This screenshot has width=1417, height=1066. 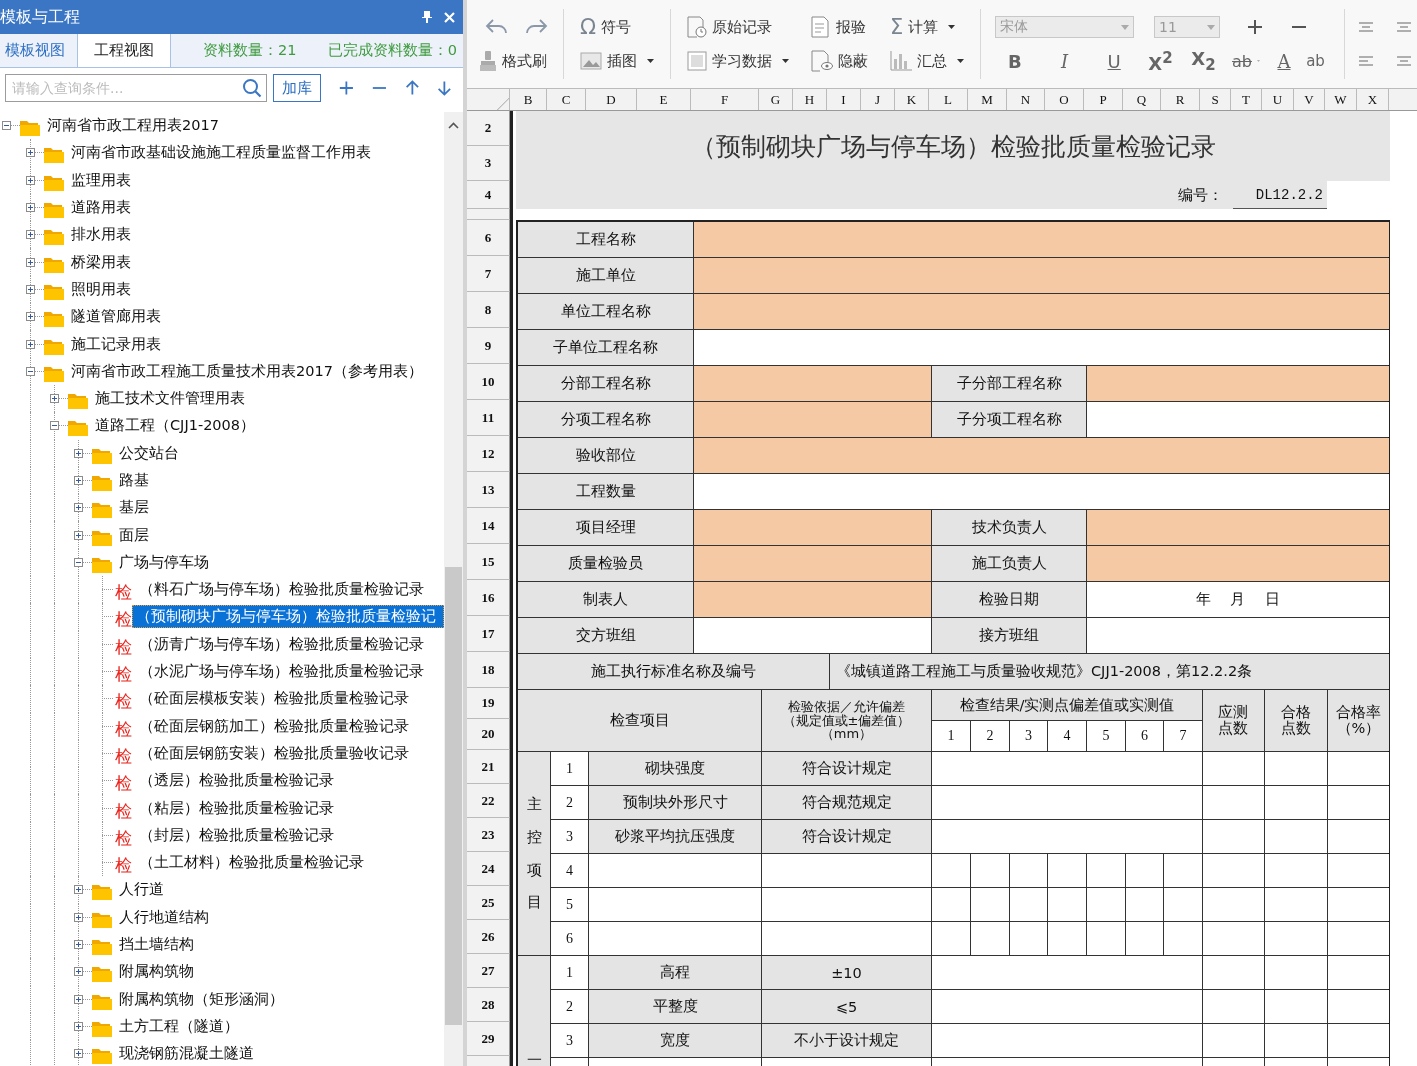 I want to click on row-header: 3, so click(x=488, y=163).